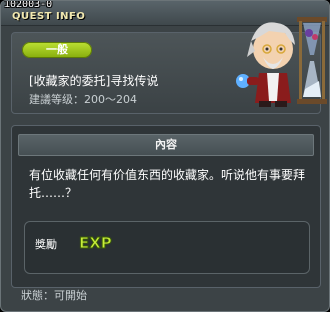  What do you see at coordinates (94, 81) in the screenshot?
I see `quest-name: [收藏家的委托]寻找传说` at bounding box center [94, 81].